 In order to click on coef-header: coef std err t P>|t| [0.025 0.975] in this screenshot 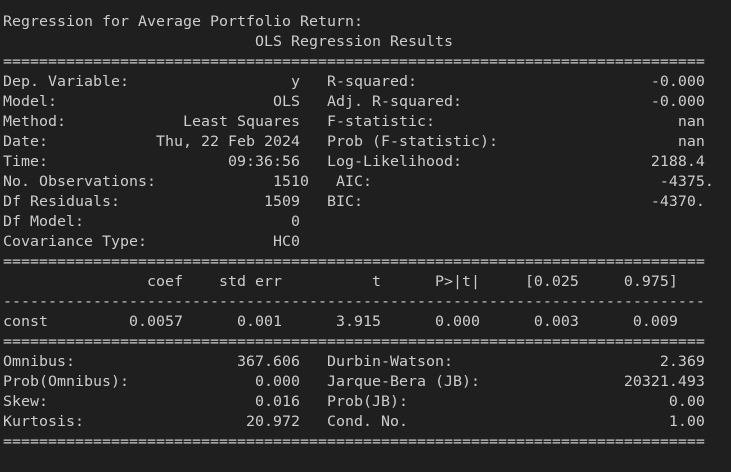, I will do `click(340, 282)`.